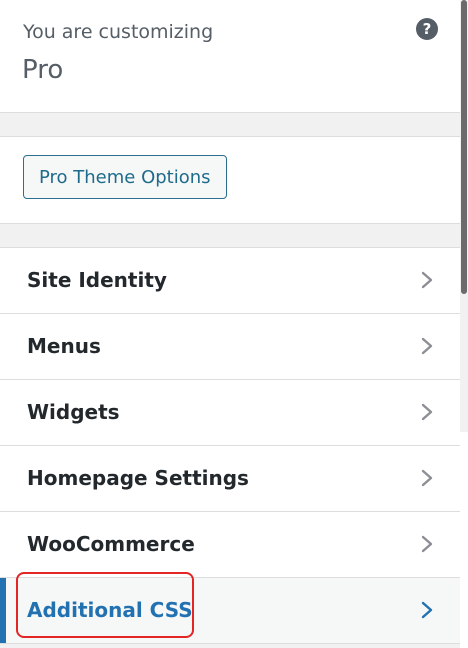  Describe the element at coordinates (3, 610) in the screenshot. I see `active-indicator` at that location.